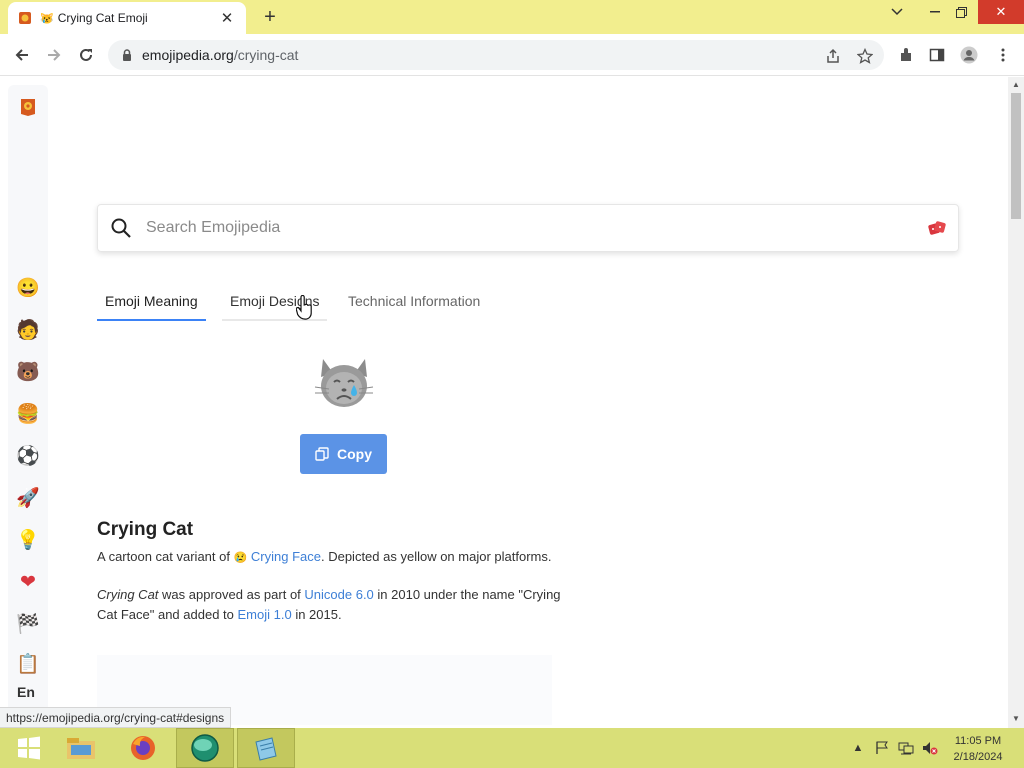  What do you see at coordinates (265, 614) in the screenshot?
I see `emoji-version-link: Emoji 1.0` at bounding box center [265, 614].